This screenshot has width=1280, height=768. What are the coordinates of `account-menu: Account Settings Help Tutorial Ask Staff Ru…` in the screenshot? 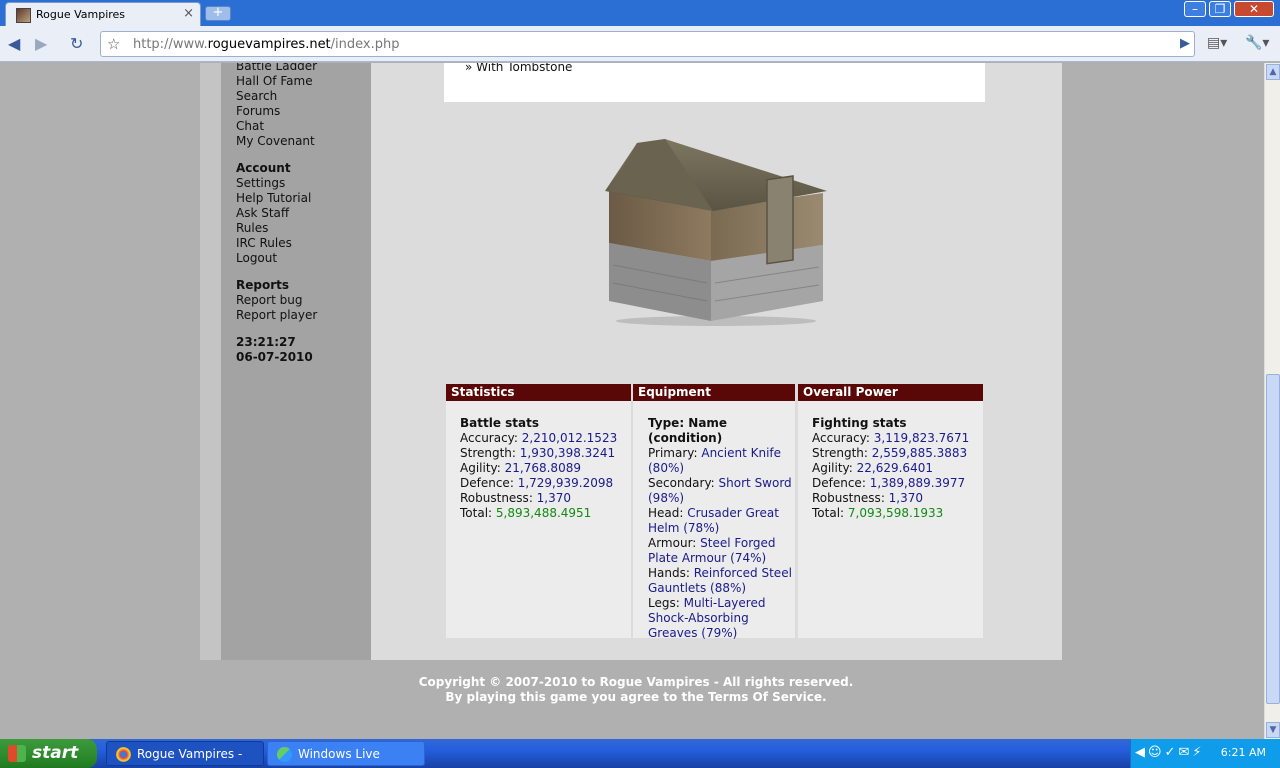 It's located at (273, 213).